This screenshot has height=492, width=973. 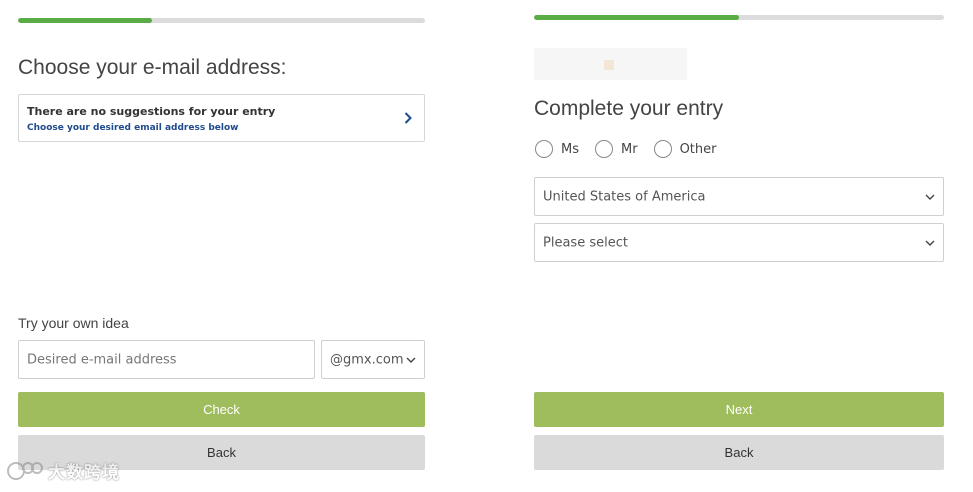 I want to click on domain-select: @gmx.com, so click(x=373, y=359).